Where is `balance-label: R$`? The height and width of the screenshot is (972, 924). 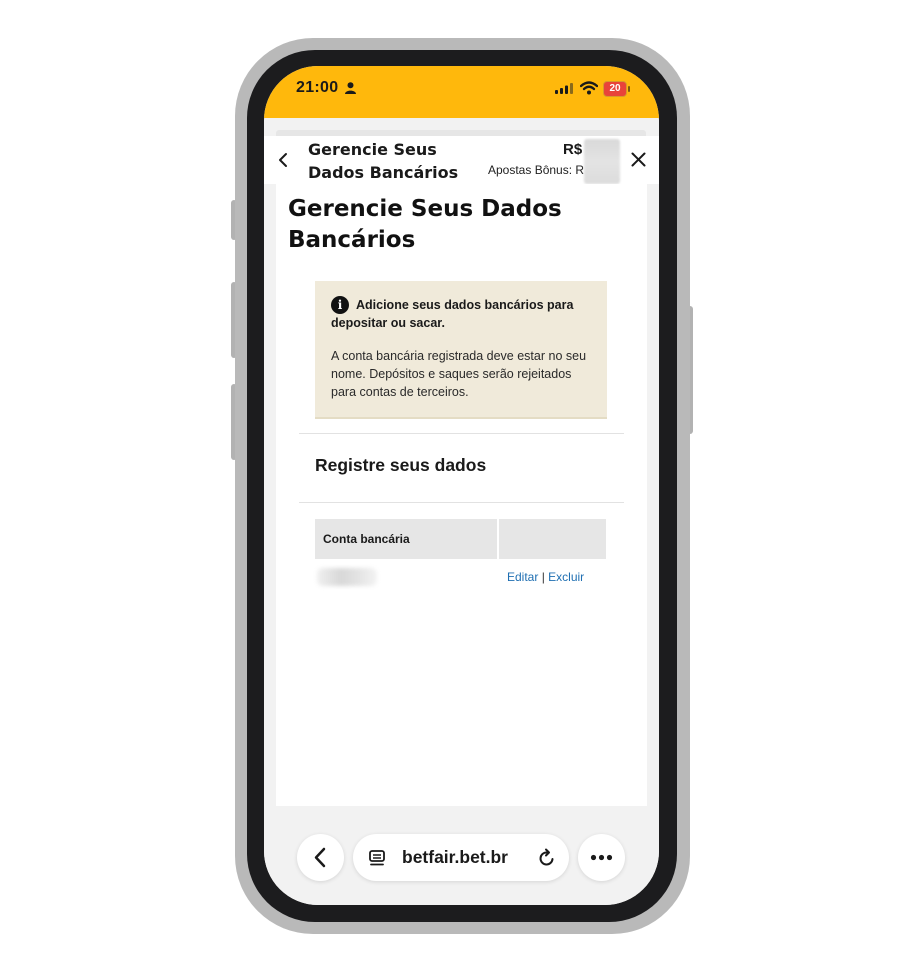
balance-label: R$ is located at coordinates (573, 149).